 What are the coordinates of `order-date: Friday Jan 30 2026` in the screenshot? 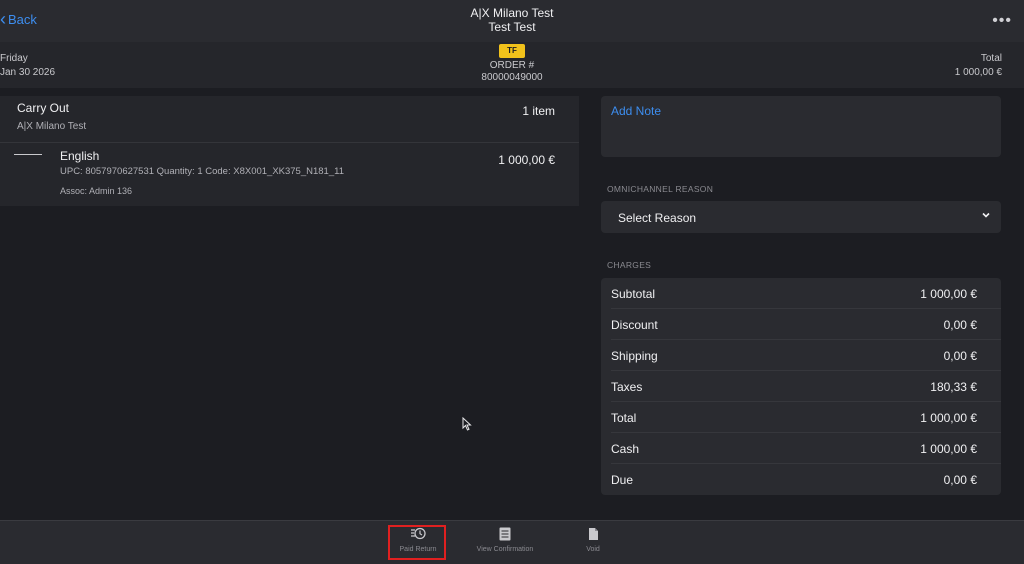 It's located at (27, 66).